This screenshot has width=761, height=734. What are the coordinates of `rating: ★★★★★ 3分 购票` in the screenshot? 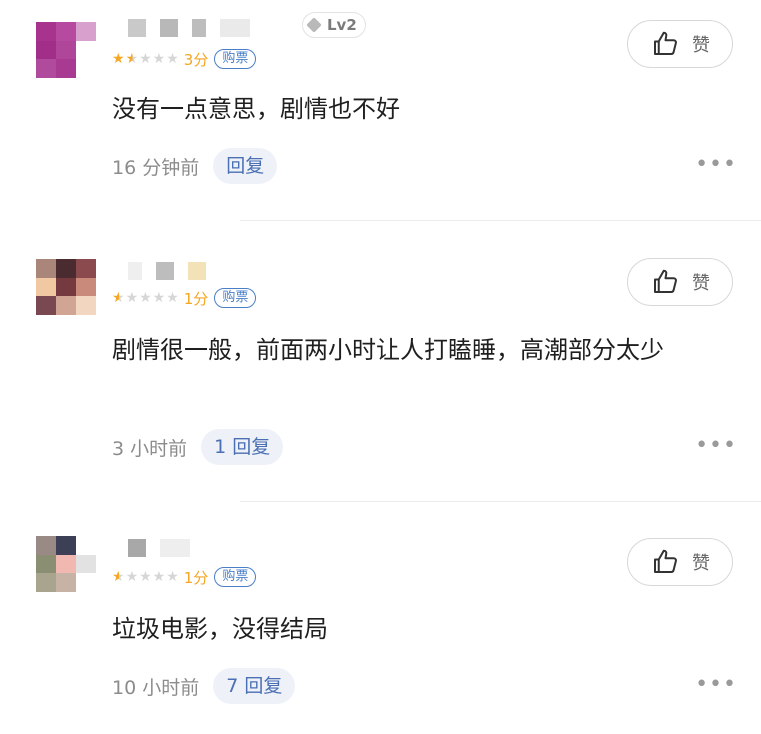 It's located at (184, 59).